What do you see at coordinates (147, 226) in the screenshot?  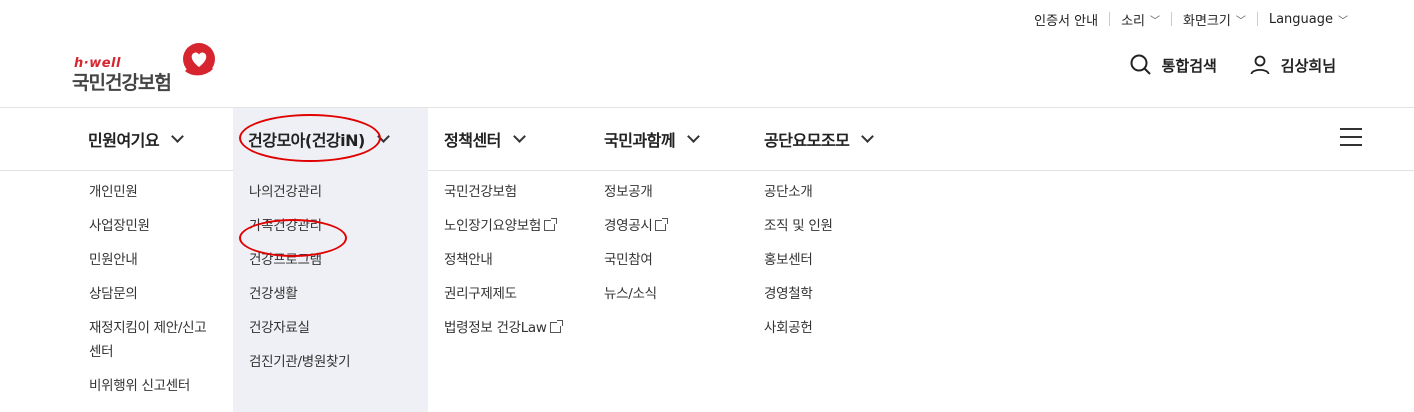 I see `submenu-item: 사업장민원` at bounding box center [147, 226].